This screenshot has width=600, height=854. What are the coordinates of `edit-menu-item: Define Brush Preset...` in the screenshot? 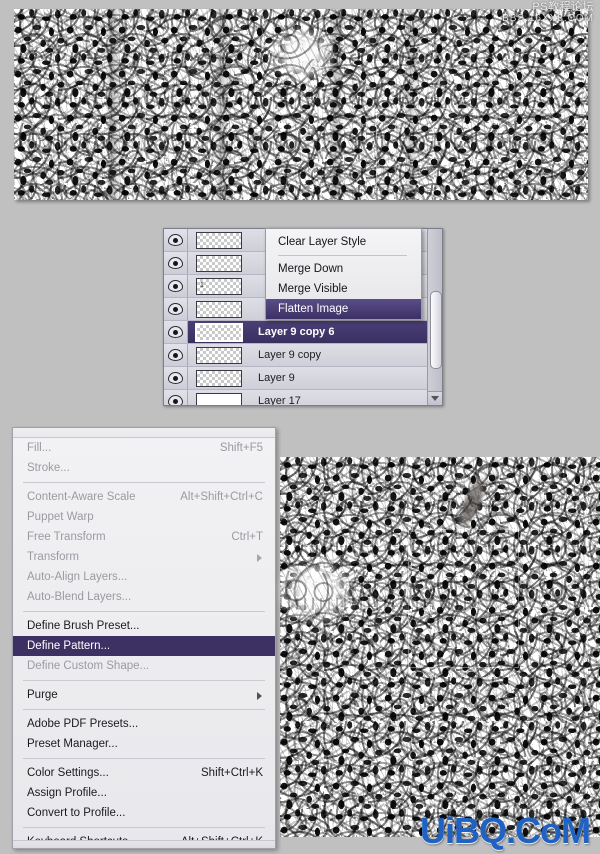 It's located at (144, 626).